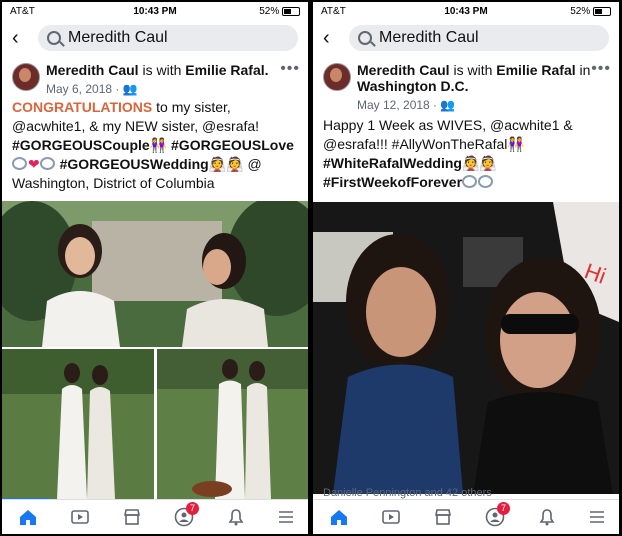 This screenshot has width=622, height=536. What do you see at coordinates (448, 125) in the screenshot?
I see `post-line-1: Happy 1 Week as WIVES, @acwhite1 &` at bounding box center [448, 125].